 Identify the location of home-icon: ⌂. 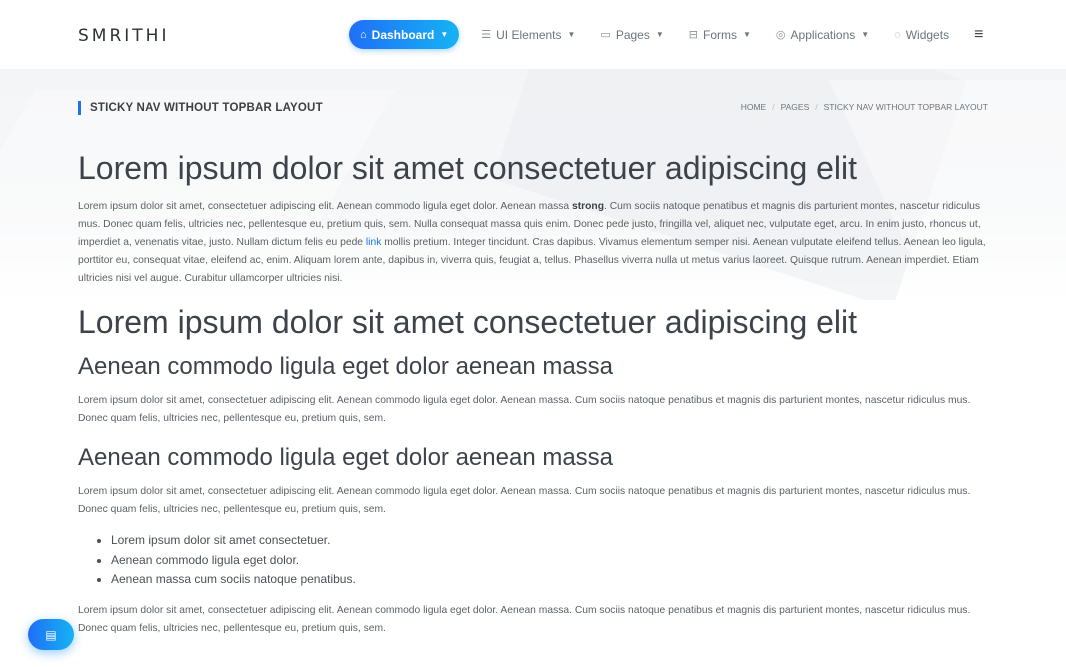
(363, 34).